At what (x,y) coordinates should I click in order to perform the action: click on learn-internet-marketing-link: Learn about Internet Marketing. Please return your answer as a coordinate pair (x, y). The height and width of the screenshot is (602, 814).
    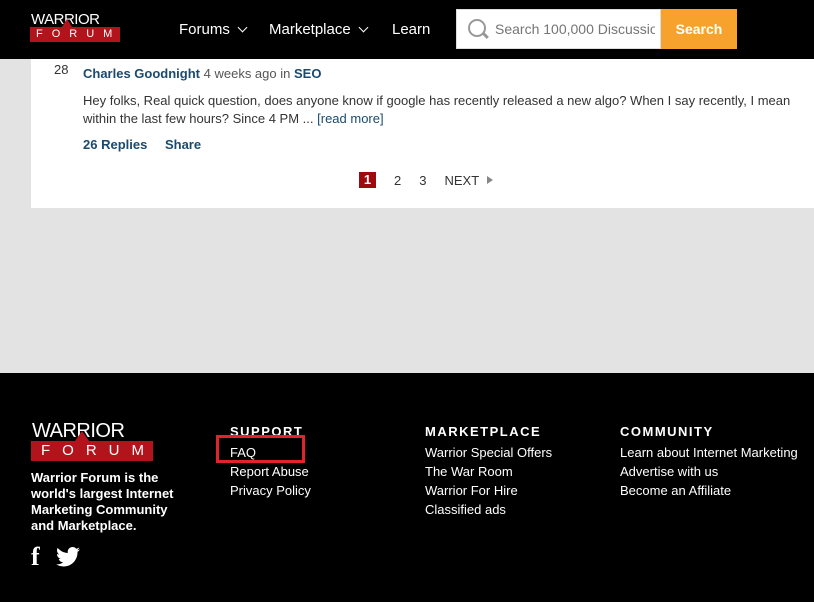
    Looking at the image, I should click on (709, 452).